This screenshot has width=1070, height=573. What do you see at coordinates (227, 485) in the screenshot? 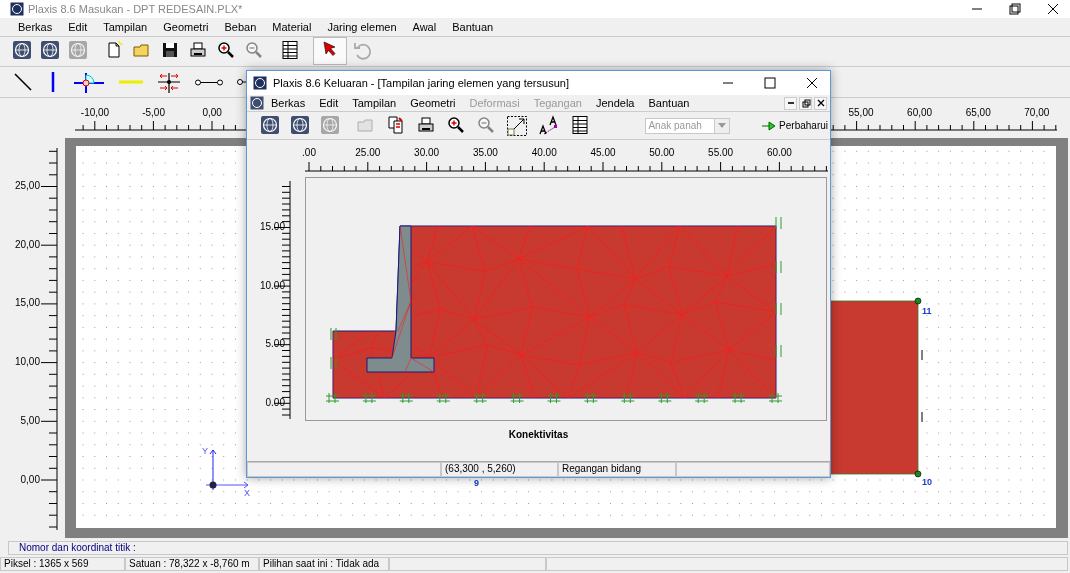
I see `x-axis-arrow` at bounding box center [227, 485].